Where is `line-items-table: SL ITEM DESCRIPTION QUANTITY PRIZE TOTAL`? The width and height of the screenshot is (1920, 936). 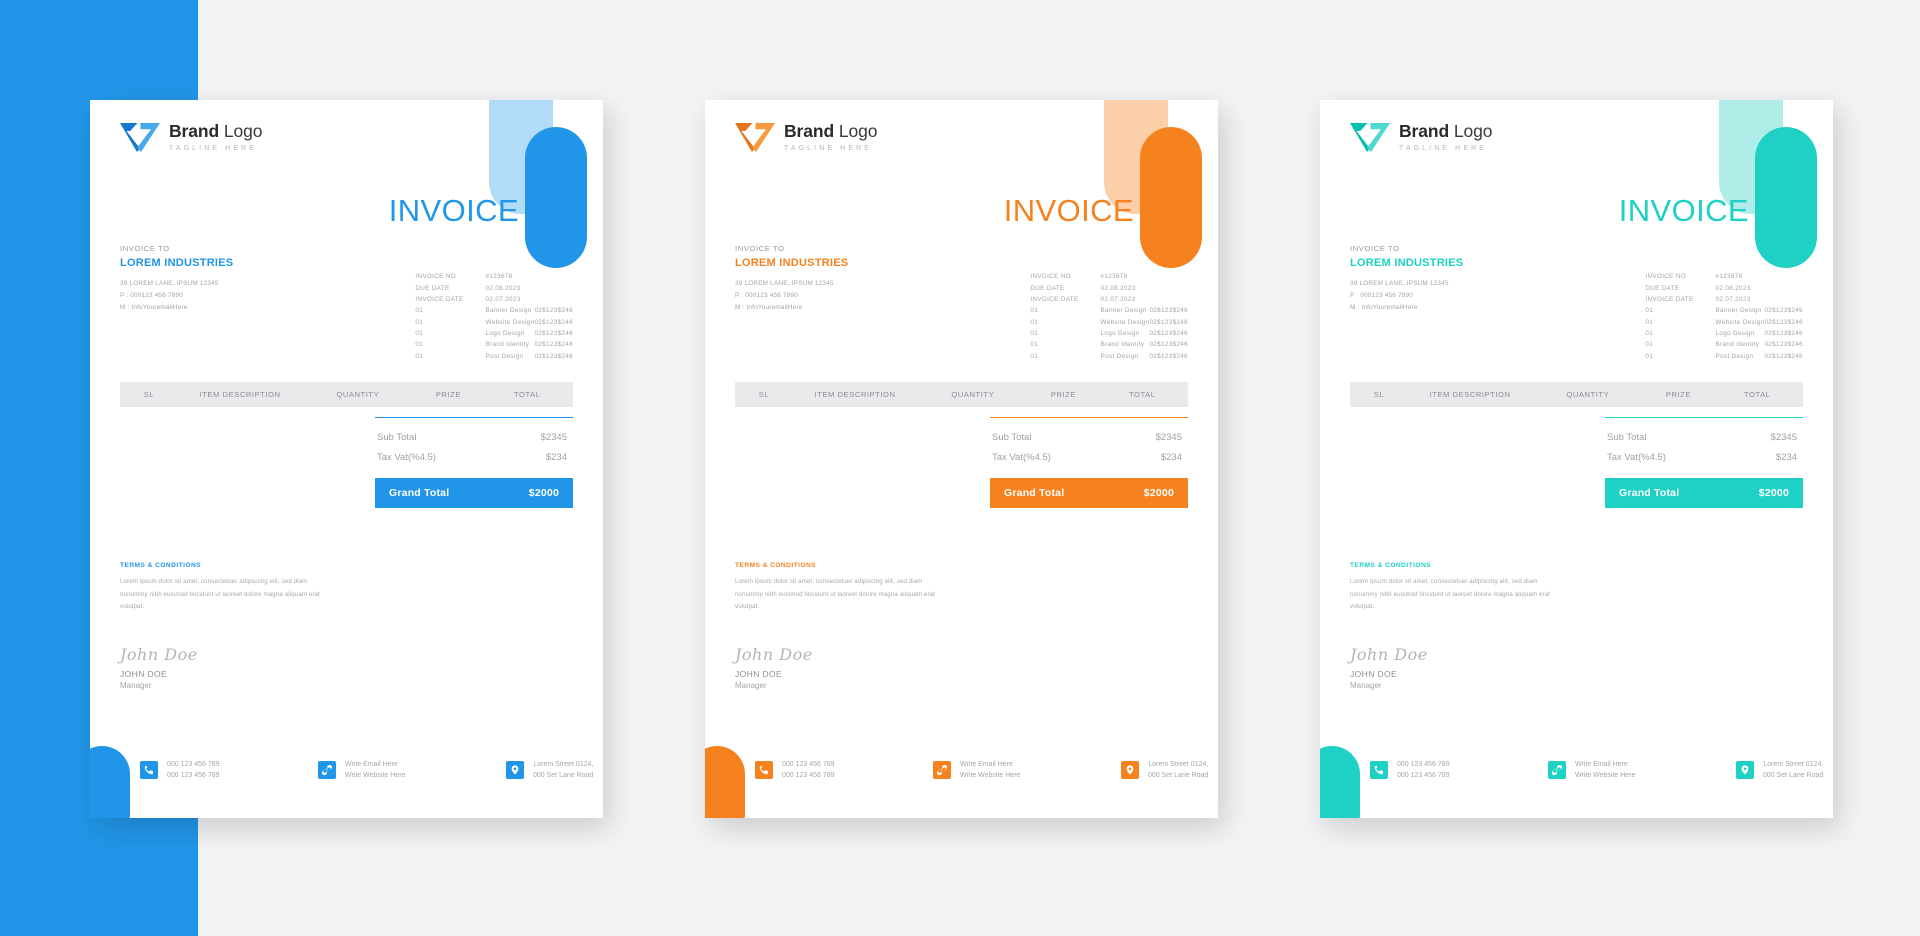 line-items-table: SL ITEM DESCRIPTION QUANTITY PRIZE TOTAL is located at coordinates (346, 394).